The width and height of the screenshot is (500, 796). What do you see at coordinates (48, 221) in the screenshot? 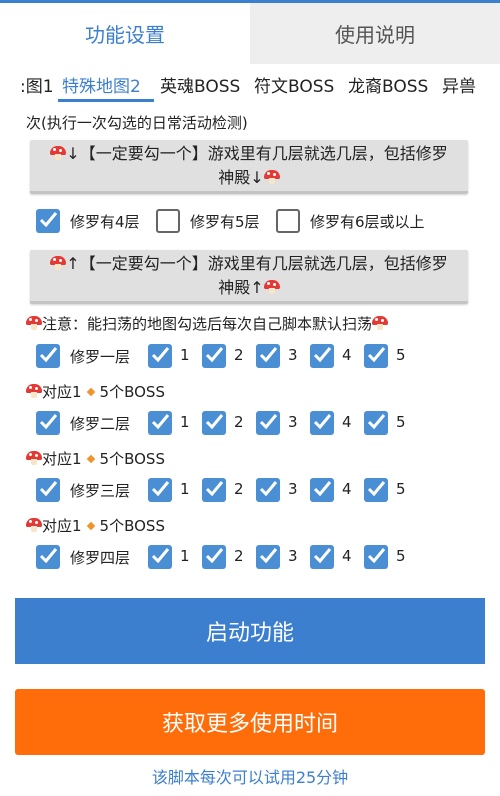
I see `floor4-checkbox` at bounding box center [48, 221].